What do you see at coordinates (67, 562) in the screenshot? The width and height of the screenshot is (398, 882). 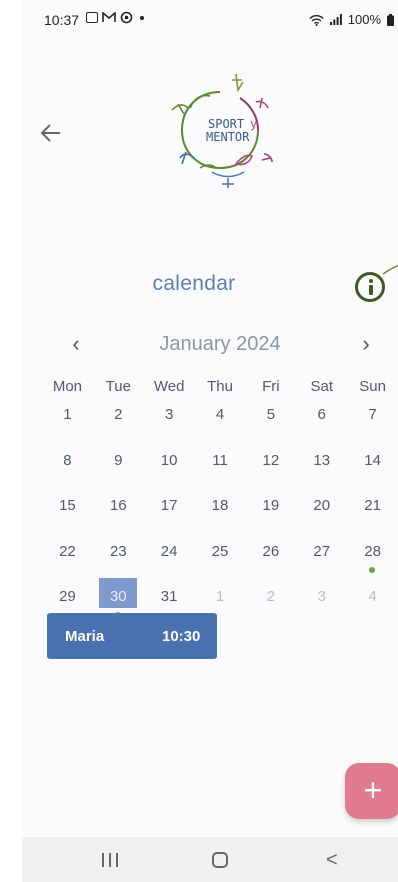 I see `calendar-day: 22` at bounding box center [67, 562].